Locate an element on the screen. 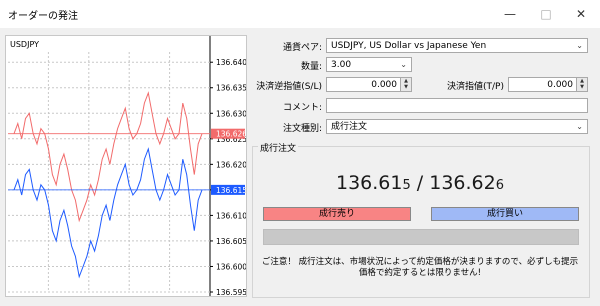 This screenshot has height=306, width=600. minimize-button: — is located at coordinates (510, 14).